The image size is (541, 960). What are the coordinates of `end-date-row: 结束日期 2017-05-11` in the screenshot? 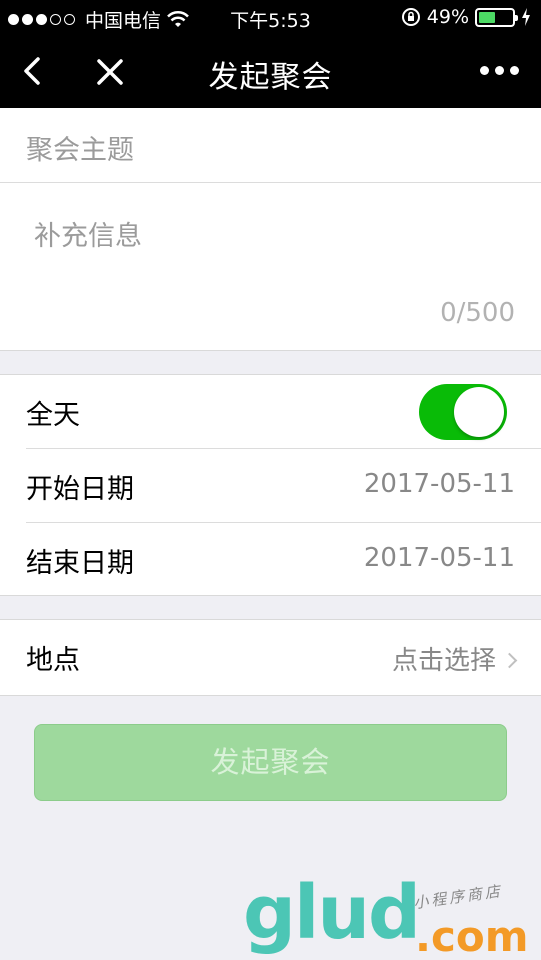 It's located at (270, 560).